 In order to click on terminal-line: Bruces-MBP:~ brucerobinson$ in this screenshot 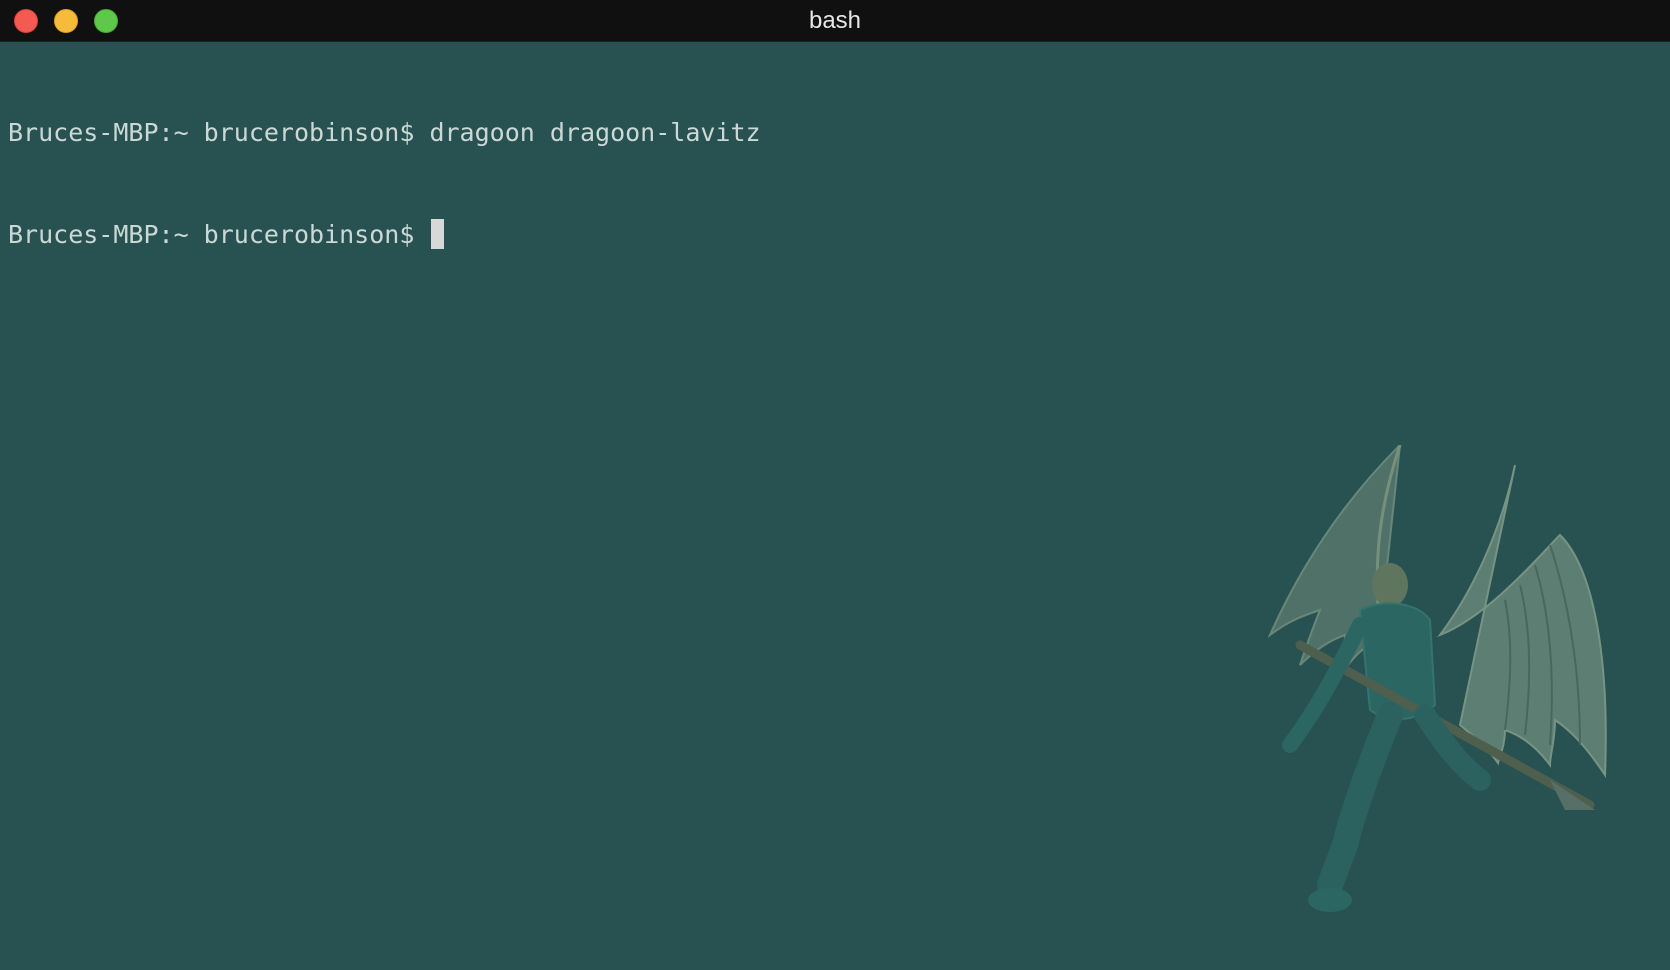, I will do `click(384, 235)`.